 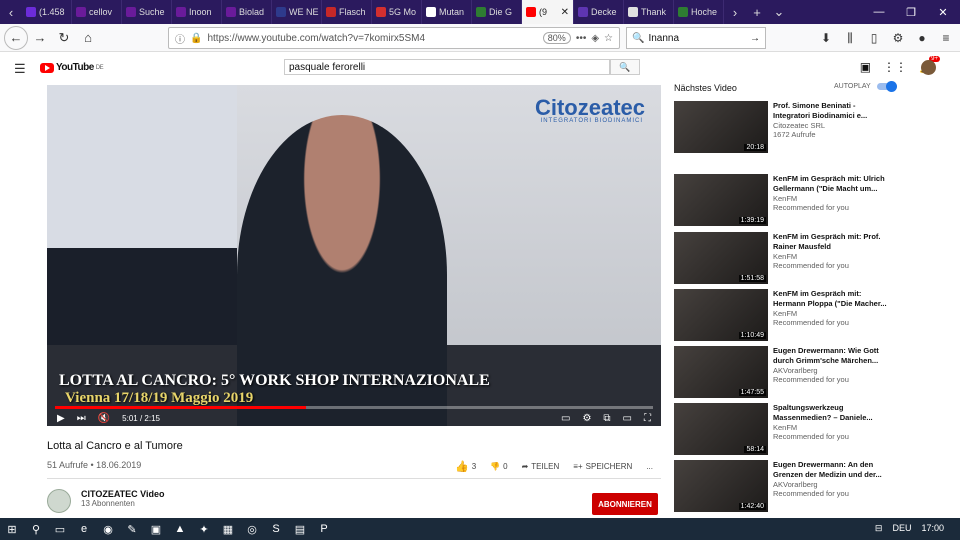 I want to click on youtube-logo: YouTube DE, so click(x=72, y=67).